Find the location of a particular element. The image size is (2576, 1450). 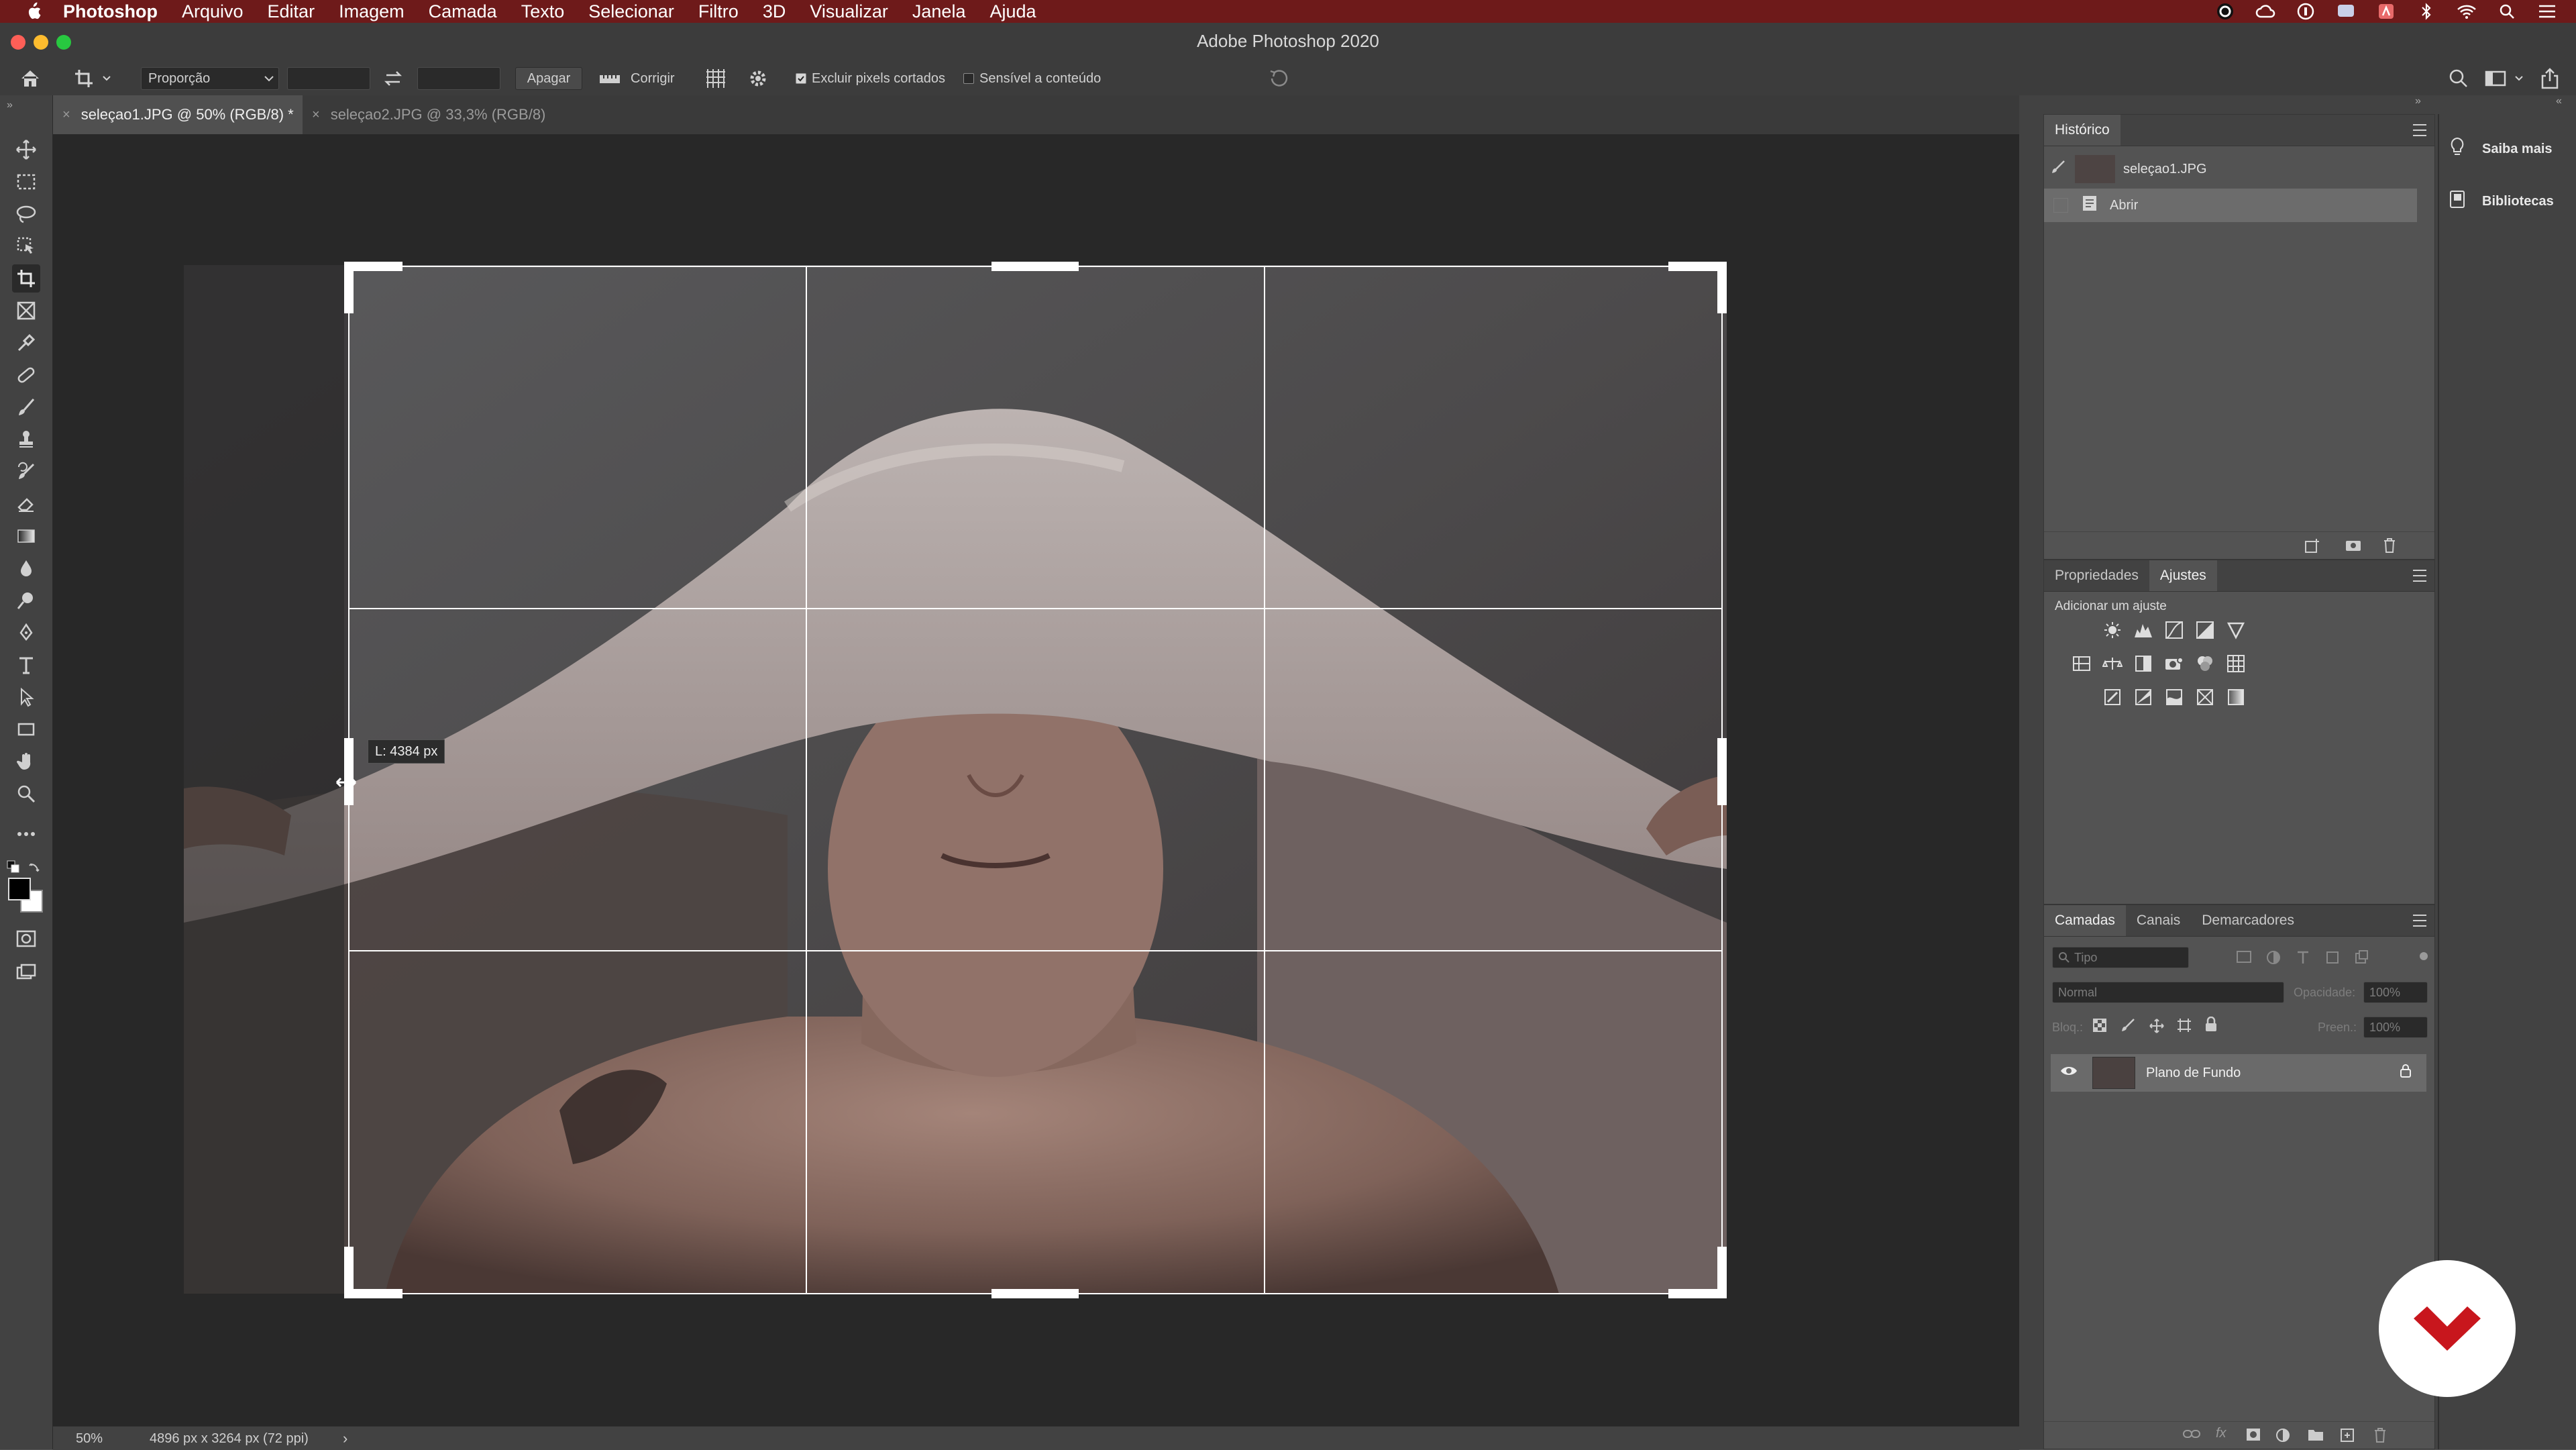

tab-historico: Histórico is located at coordinates (2082, 130).